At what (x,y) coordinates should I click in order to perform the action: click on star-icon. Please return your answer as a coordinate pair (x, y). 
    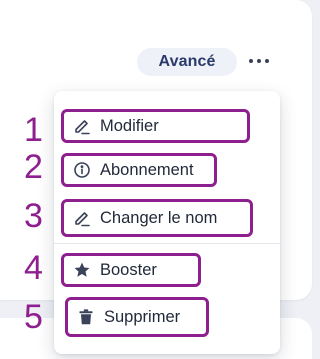
    Looking at the image, I should click on (82, 270).